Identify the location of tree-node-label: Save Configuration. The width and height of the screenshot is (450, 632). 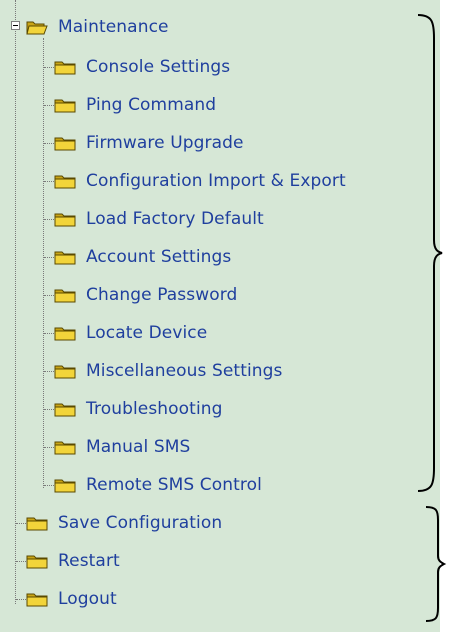
(140, 523).